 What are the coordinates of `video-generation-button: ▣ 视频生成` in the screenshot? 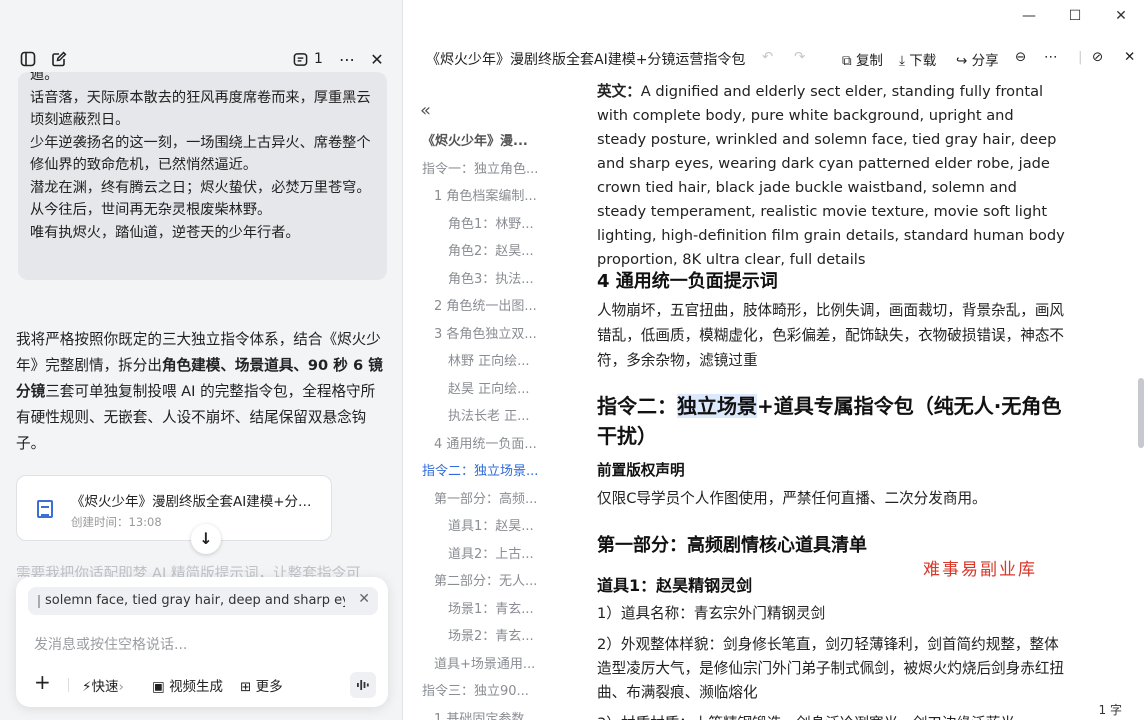 It's located at (187, 685).